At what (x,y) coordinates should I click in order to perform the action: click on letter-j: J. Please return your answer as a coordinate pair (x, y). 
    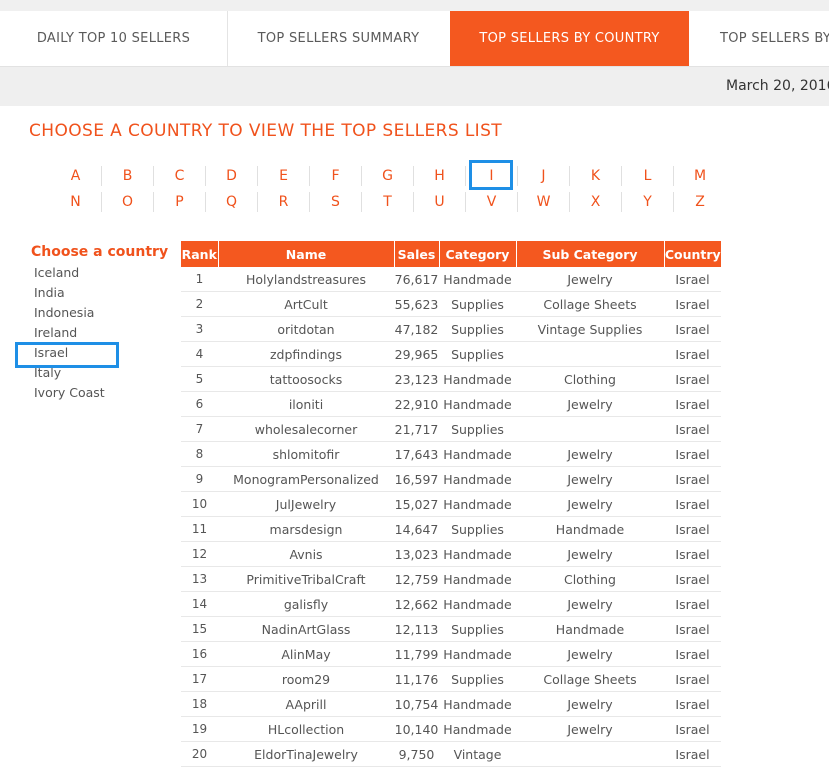
    Looking at the image, I should click on (544, 176).